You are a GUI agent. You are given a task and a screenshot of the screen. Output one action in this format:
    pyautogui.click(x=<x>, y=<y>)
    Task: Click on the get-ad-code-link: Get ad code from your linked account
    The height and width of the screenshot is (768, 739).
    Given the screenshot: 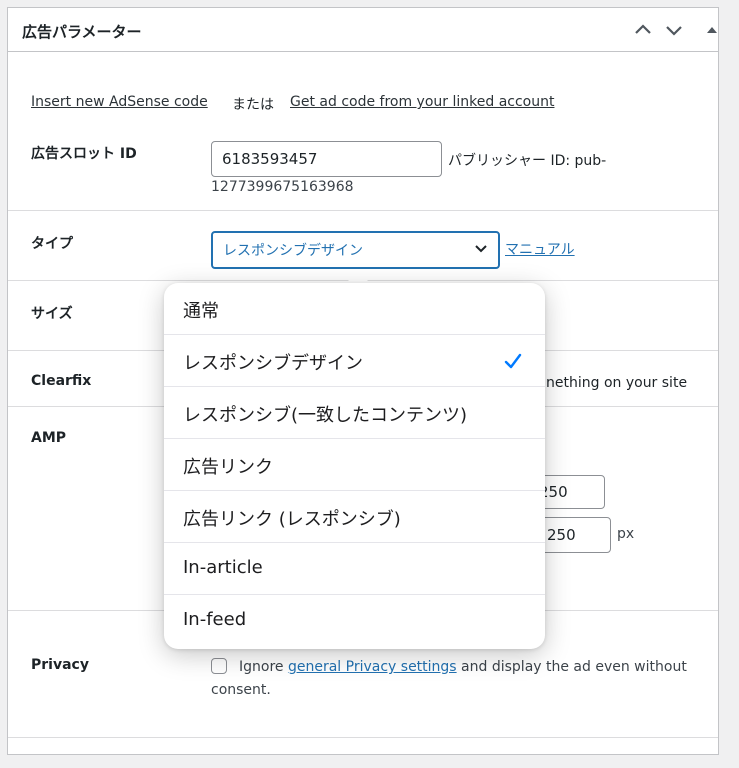 What is the action you would take?
    pyautogui.click(x=422, y=102)
    